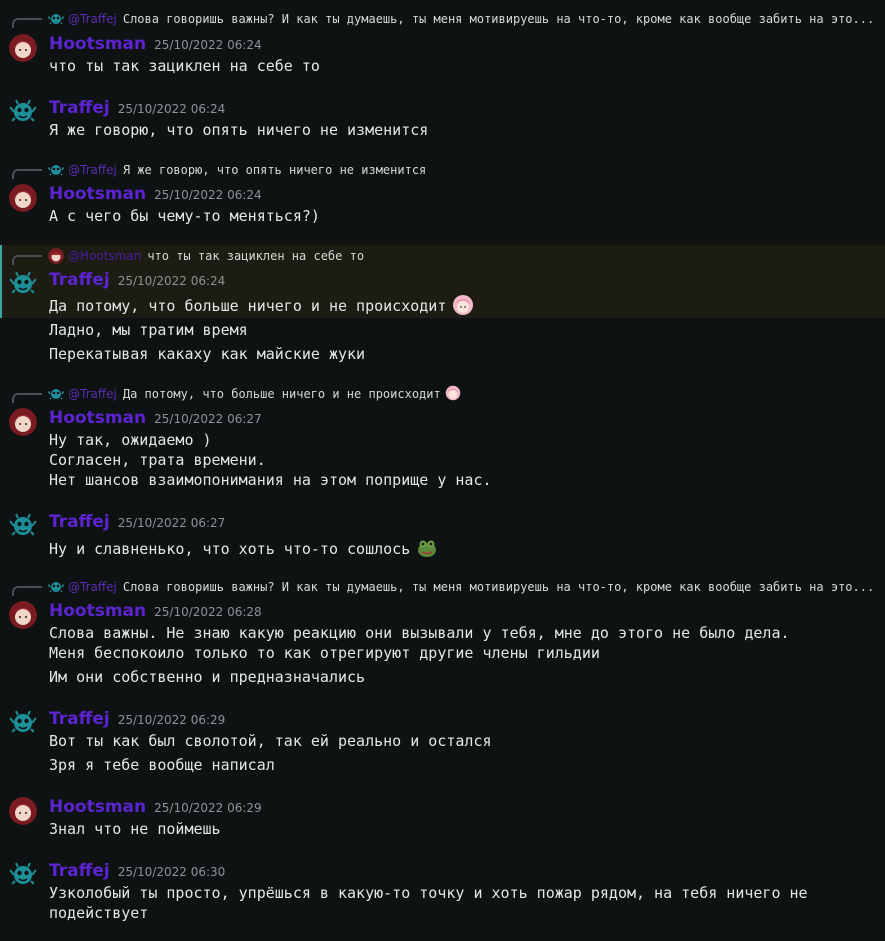 This screenshot has height=941, width=885. I want to click on message-text: Перекатывая какаху как майские жуки, so click(207, 354).